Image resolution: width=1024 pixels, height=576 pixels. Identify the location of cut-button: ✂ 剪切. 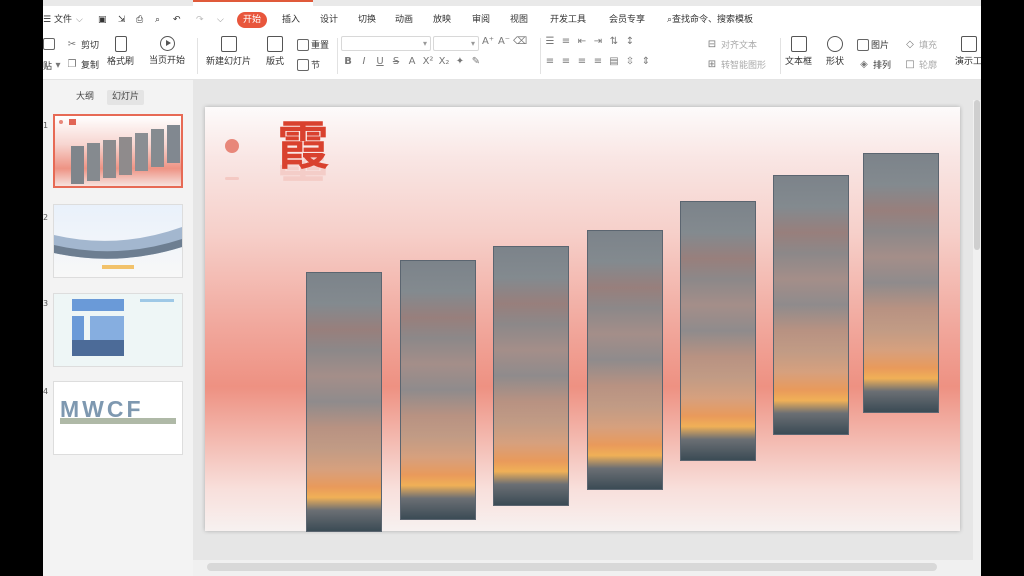
(82, 44).